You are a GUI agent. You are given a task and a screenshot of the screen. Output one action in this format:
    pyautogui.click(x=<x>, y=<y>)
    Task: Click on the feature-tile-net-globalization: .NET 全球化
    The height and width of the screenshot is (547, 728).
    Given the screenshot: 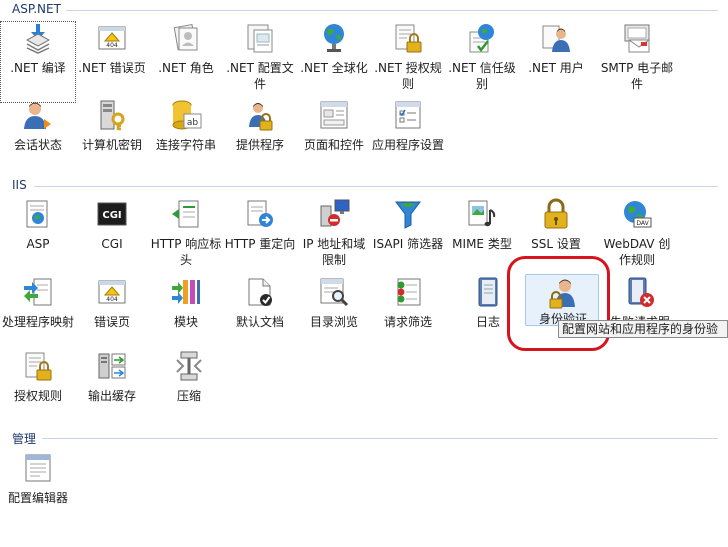 What is the action you would take?
    pyautogui.click(x=334, y=62)
    